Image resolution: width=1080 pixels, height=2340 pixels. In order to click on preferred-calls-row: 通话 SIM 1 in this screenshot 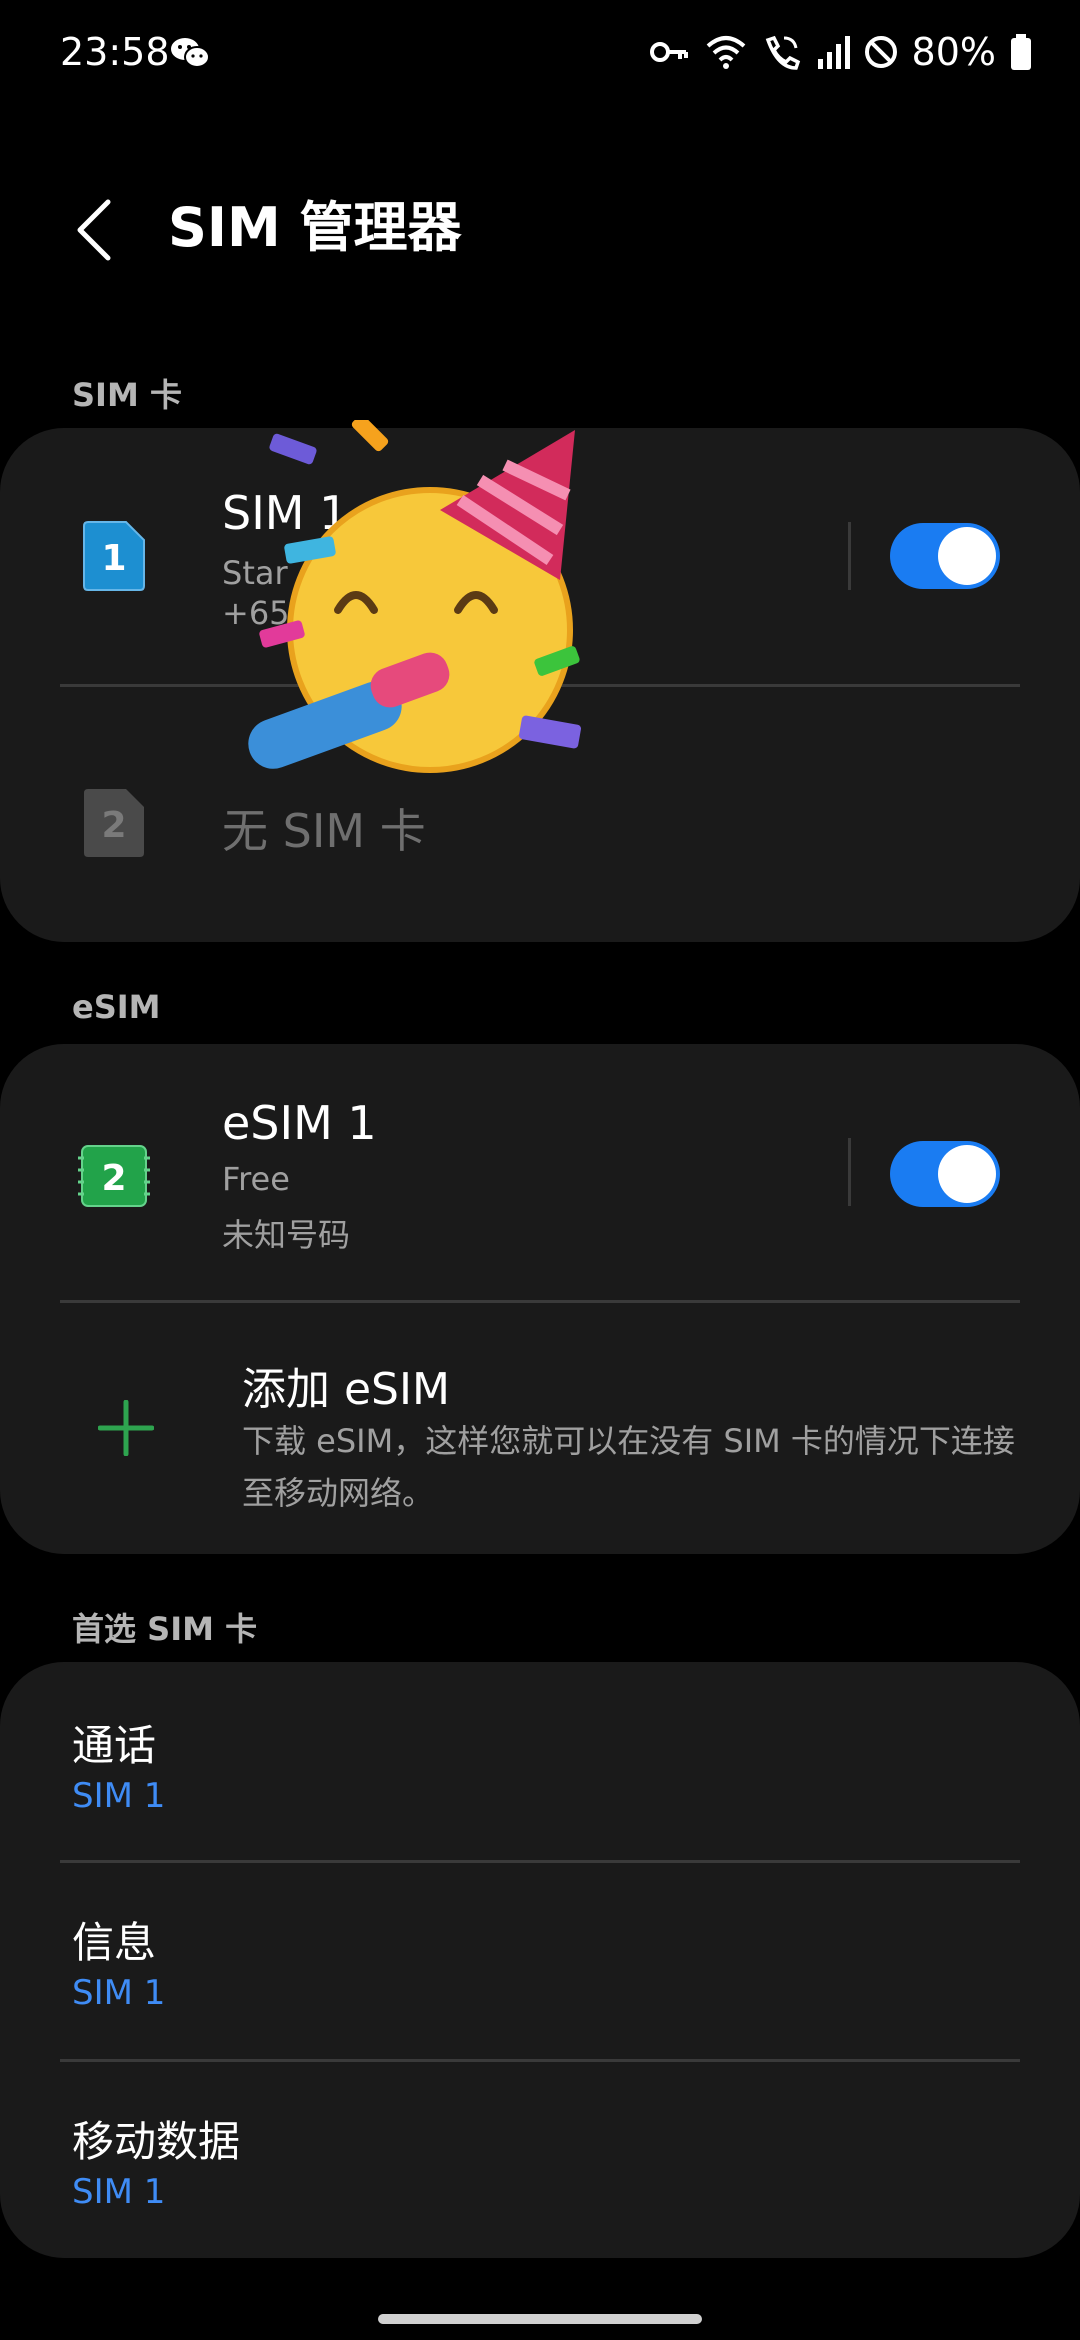, I will do `click(540, 1761)`.